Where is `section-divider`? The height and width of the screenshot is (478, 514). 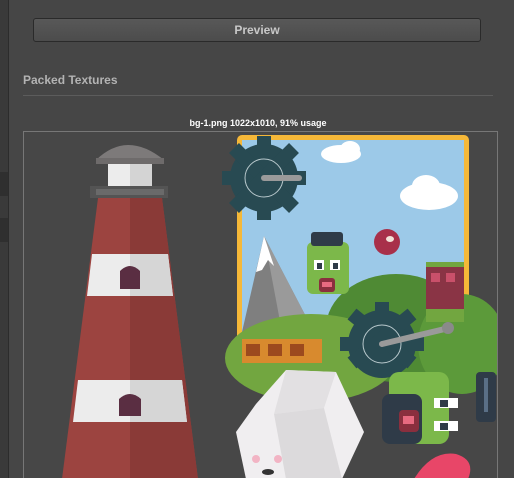
section-divider is located at coordinates (258, 95).